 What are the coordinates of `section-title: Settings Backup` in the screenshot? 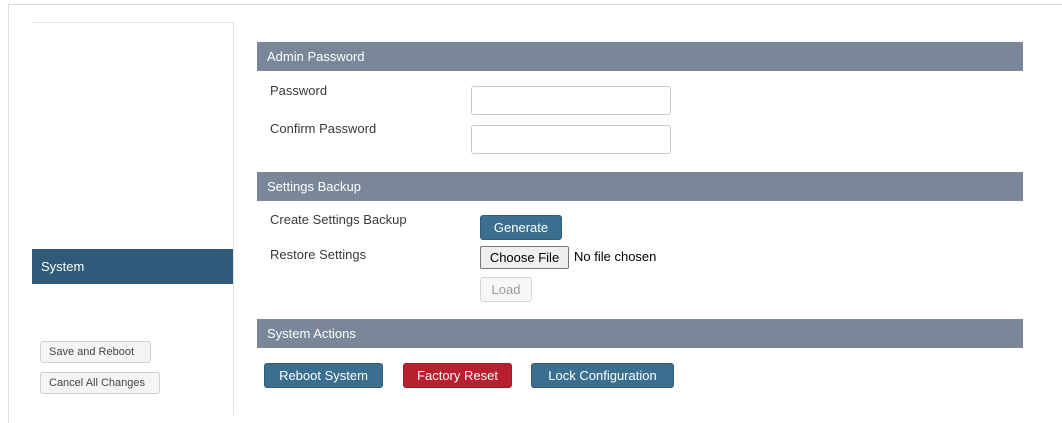 It's located at (314, 186).